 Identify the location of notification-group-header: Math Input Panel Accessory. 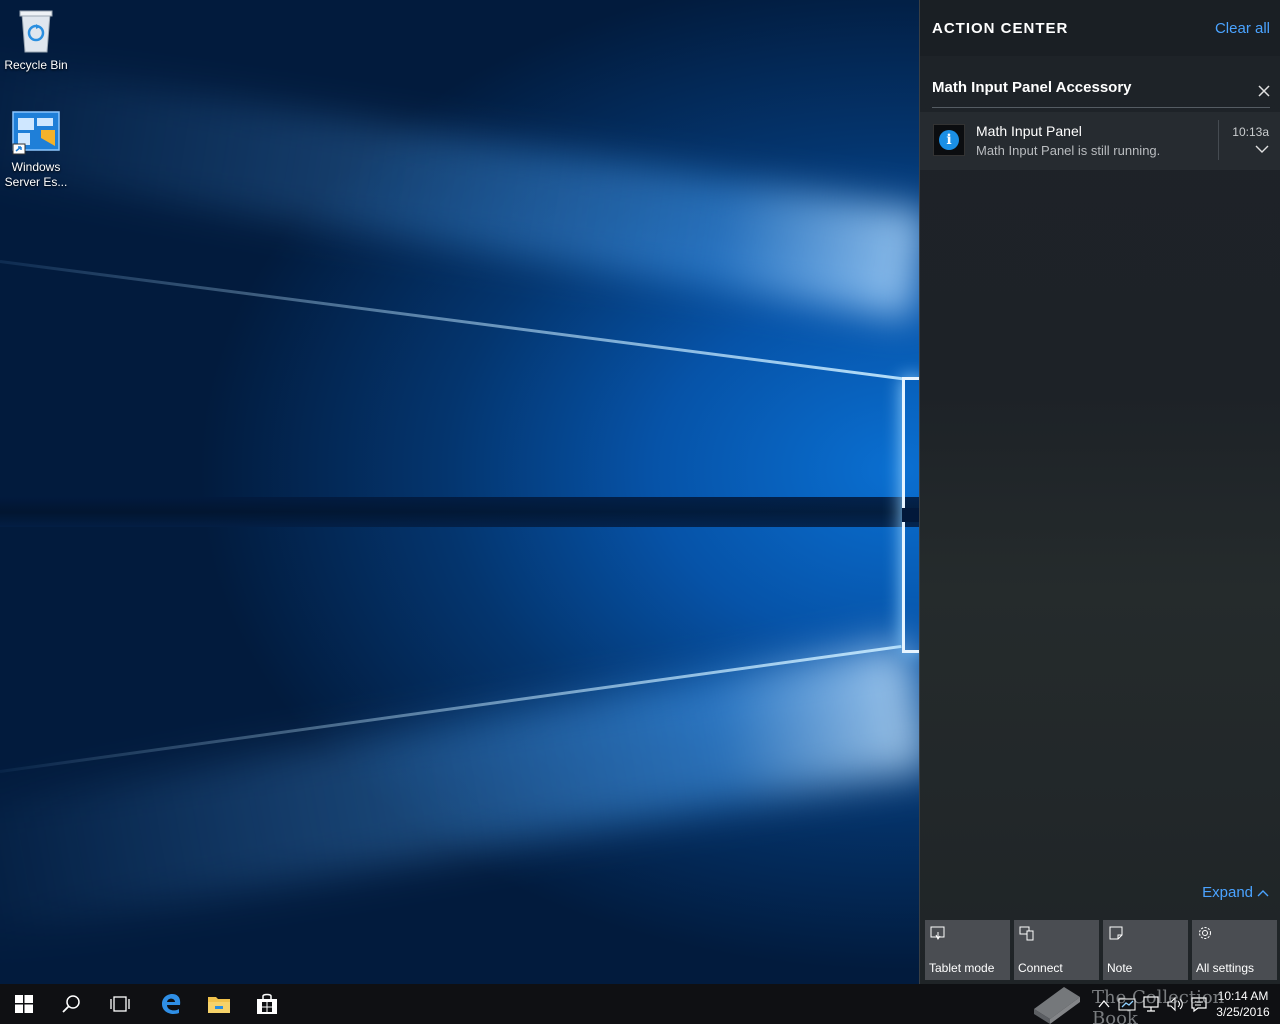
(1101, 93).